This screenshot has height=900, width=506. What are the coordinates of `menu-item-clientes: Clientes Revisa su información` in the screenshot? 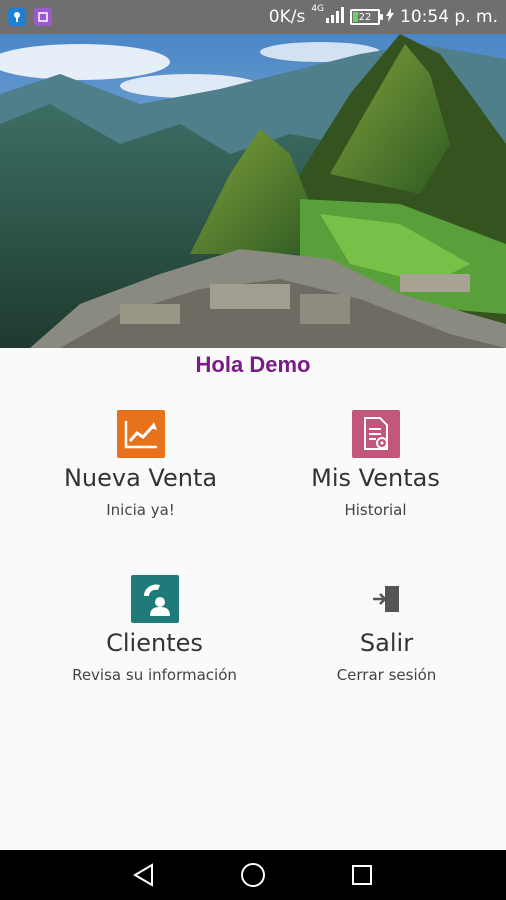 It's located at (154, 629).